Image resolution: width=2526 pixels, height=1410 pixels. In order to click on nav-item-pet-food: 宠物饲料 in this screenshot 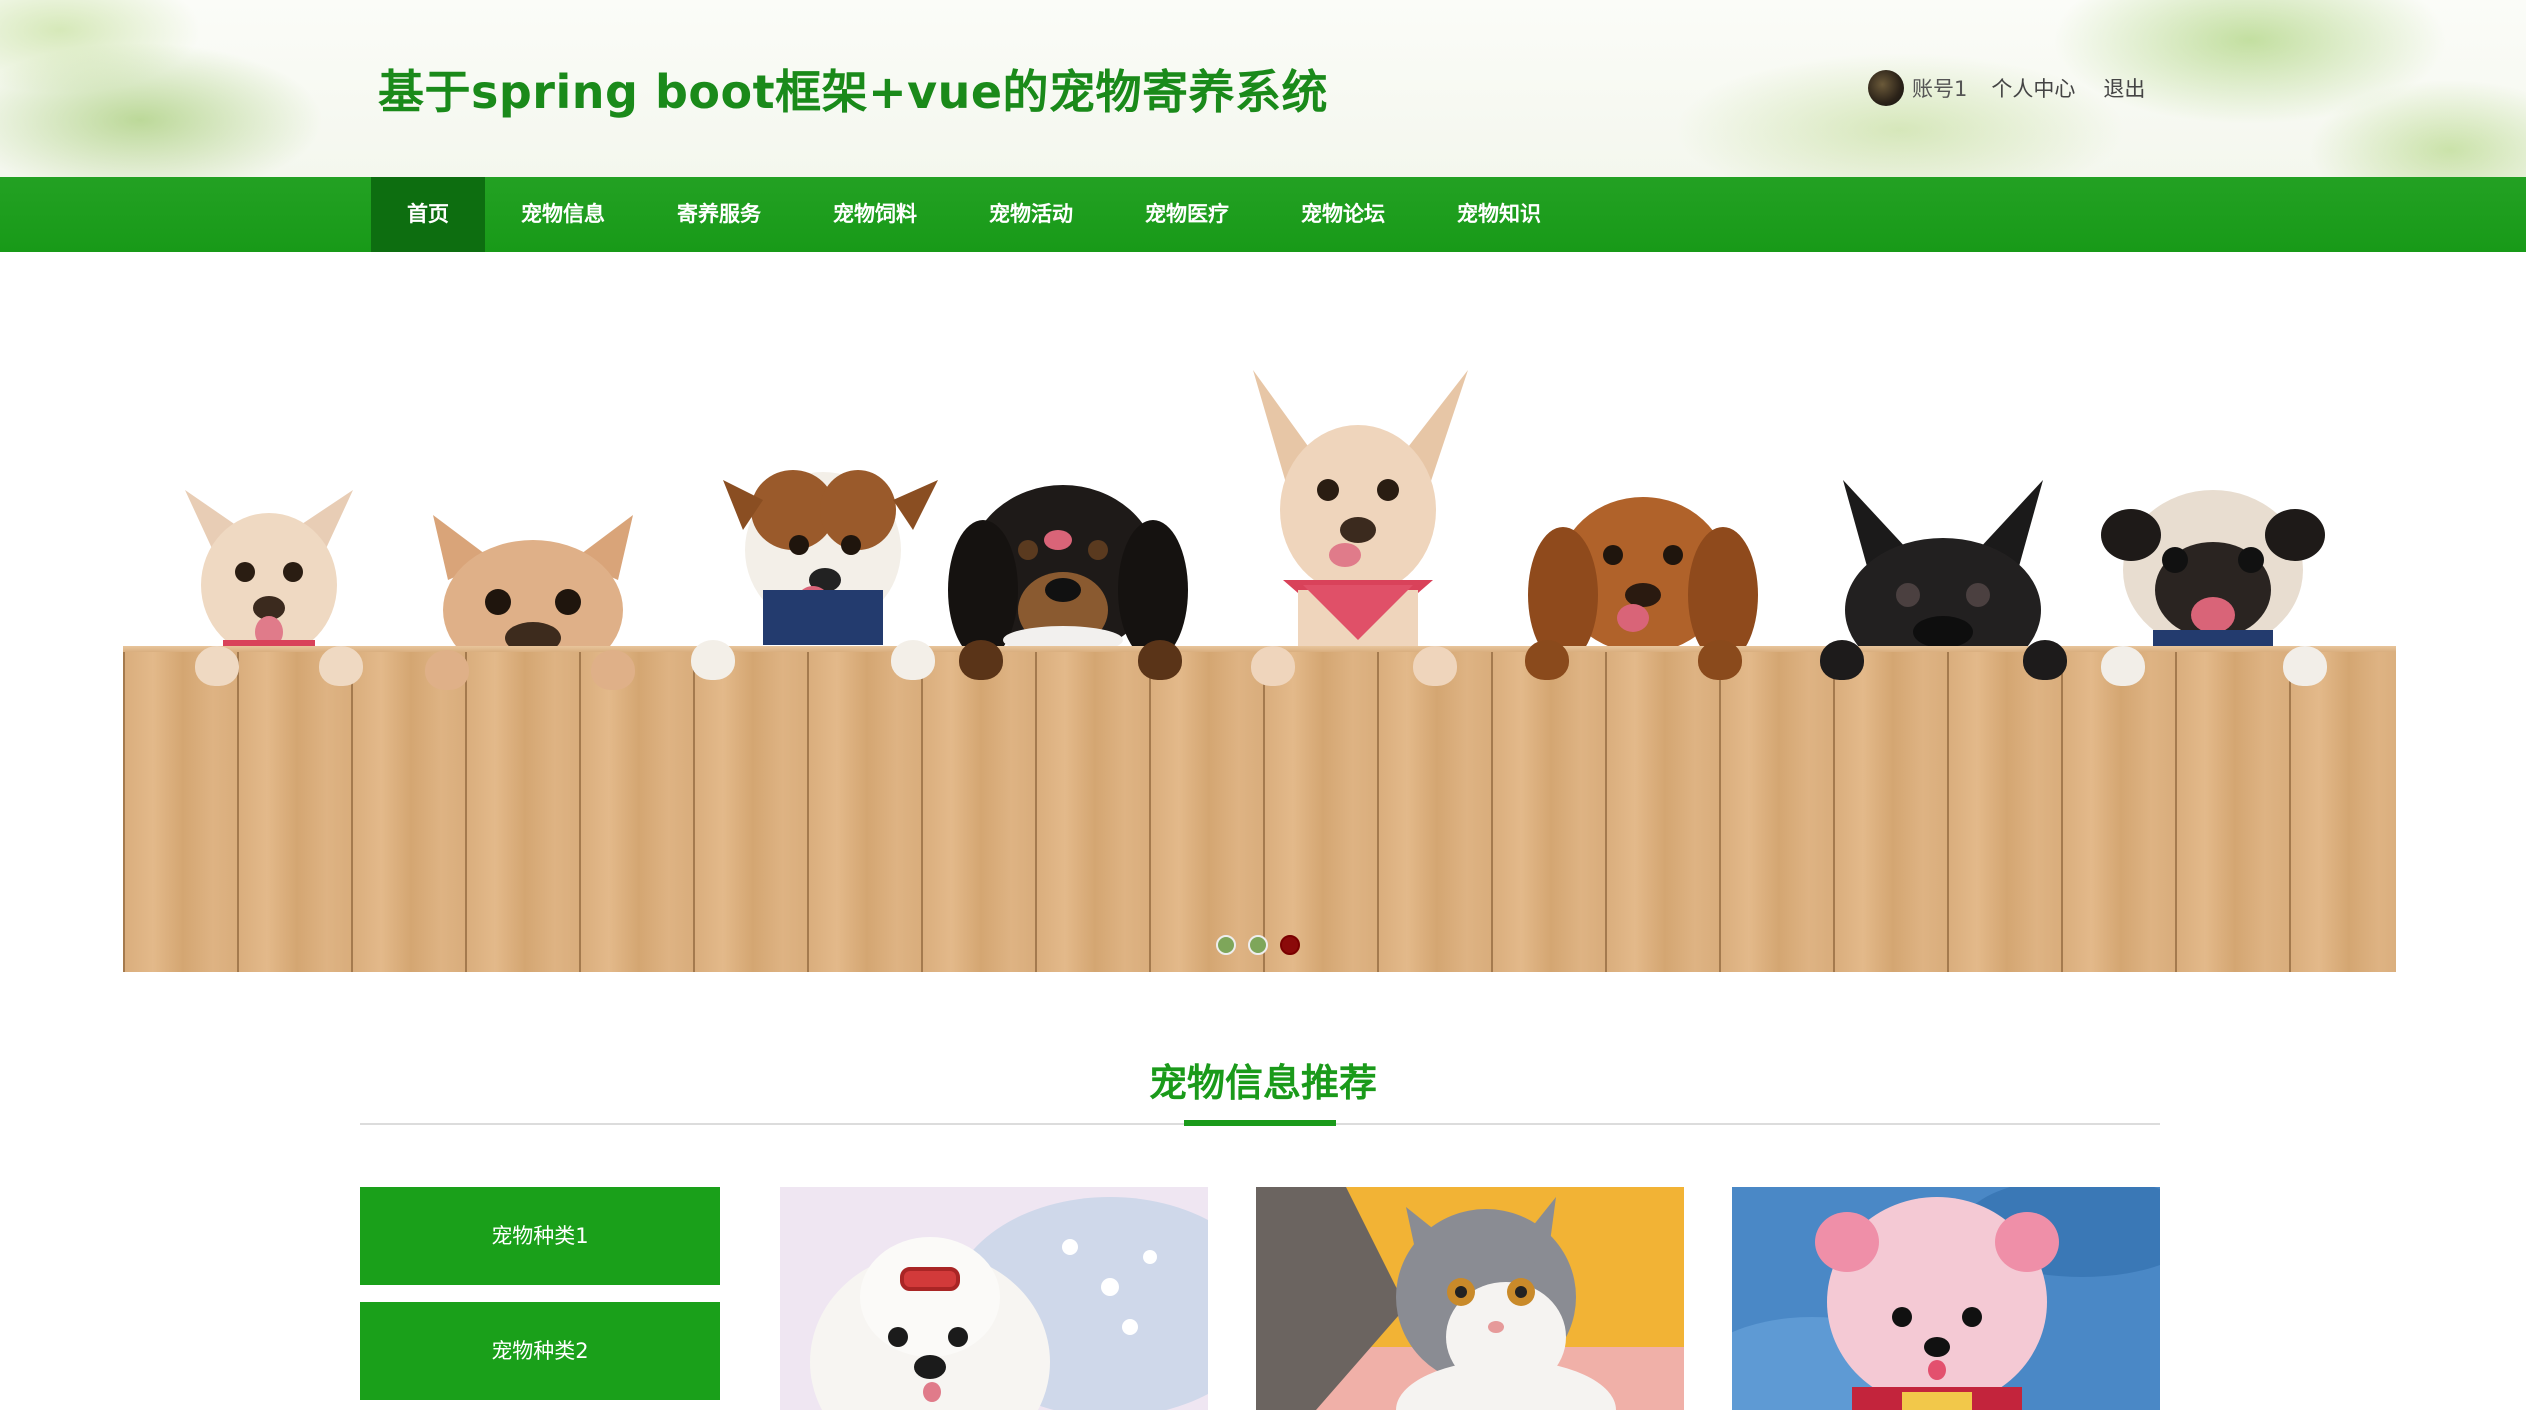, I will do `click(875, 214)`.